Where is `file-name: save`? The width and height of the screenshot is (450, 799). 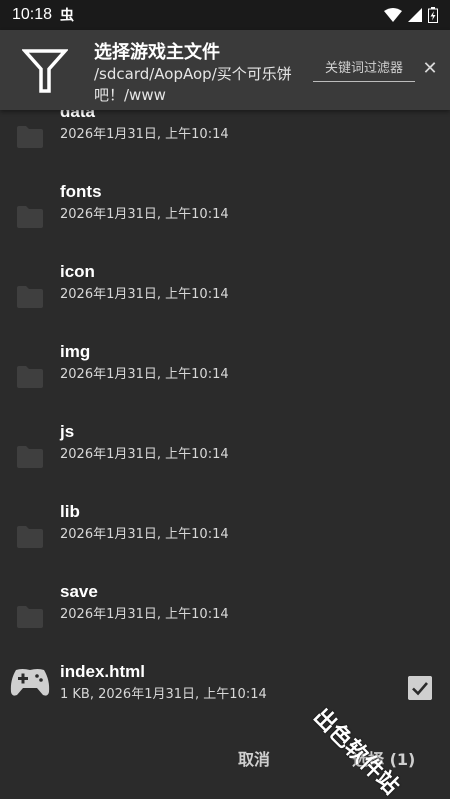 file-name: save is located at coordinates (79, 591).